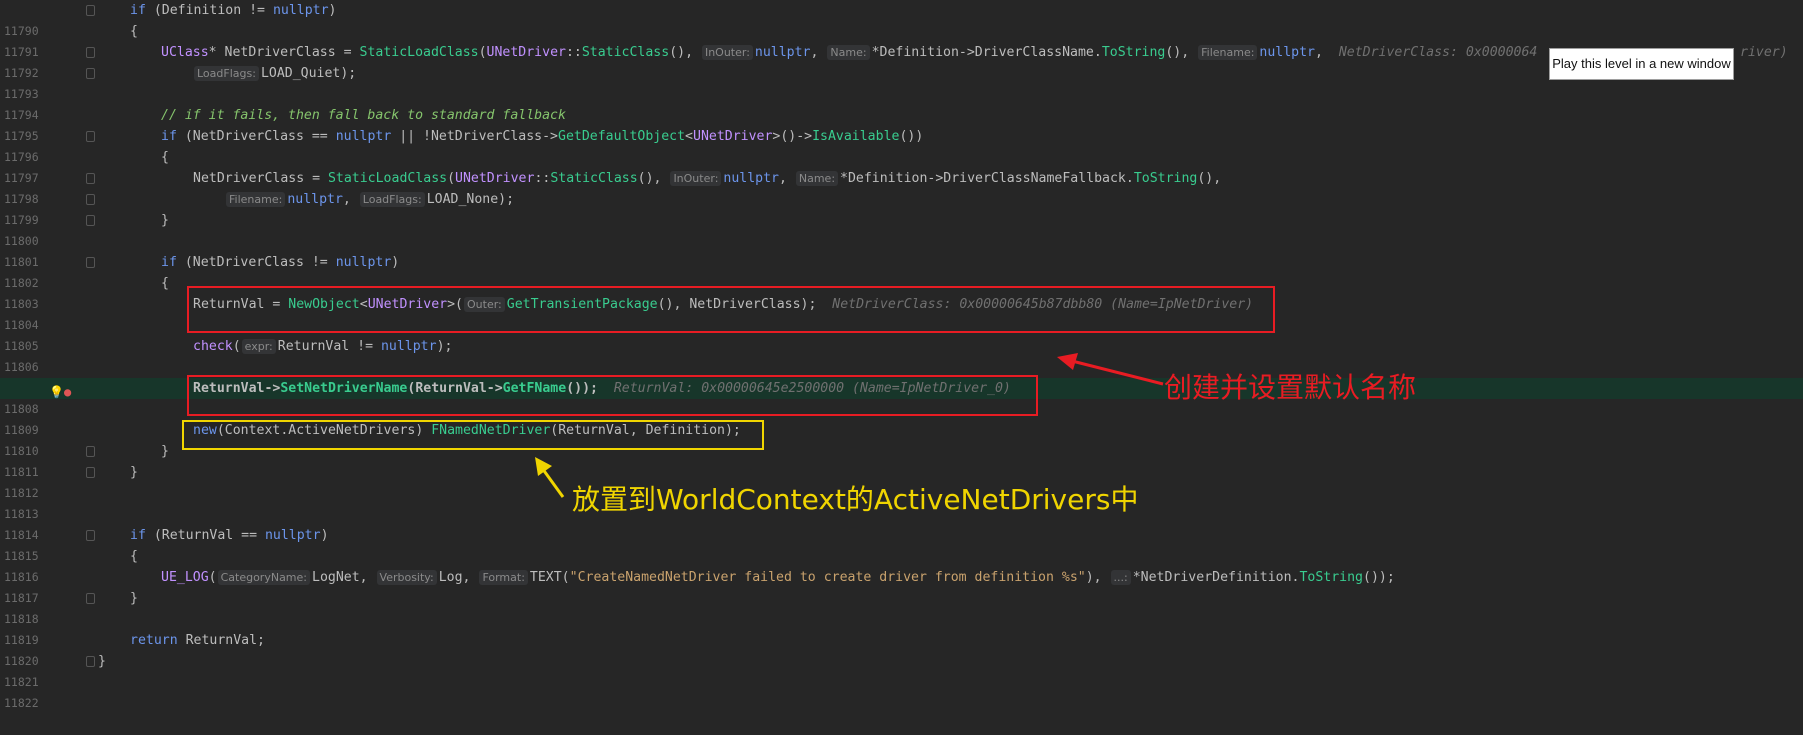  I want to click on play-level-tooltip: Play this level in a new window, so click(1641, 64).